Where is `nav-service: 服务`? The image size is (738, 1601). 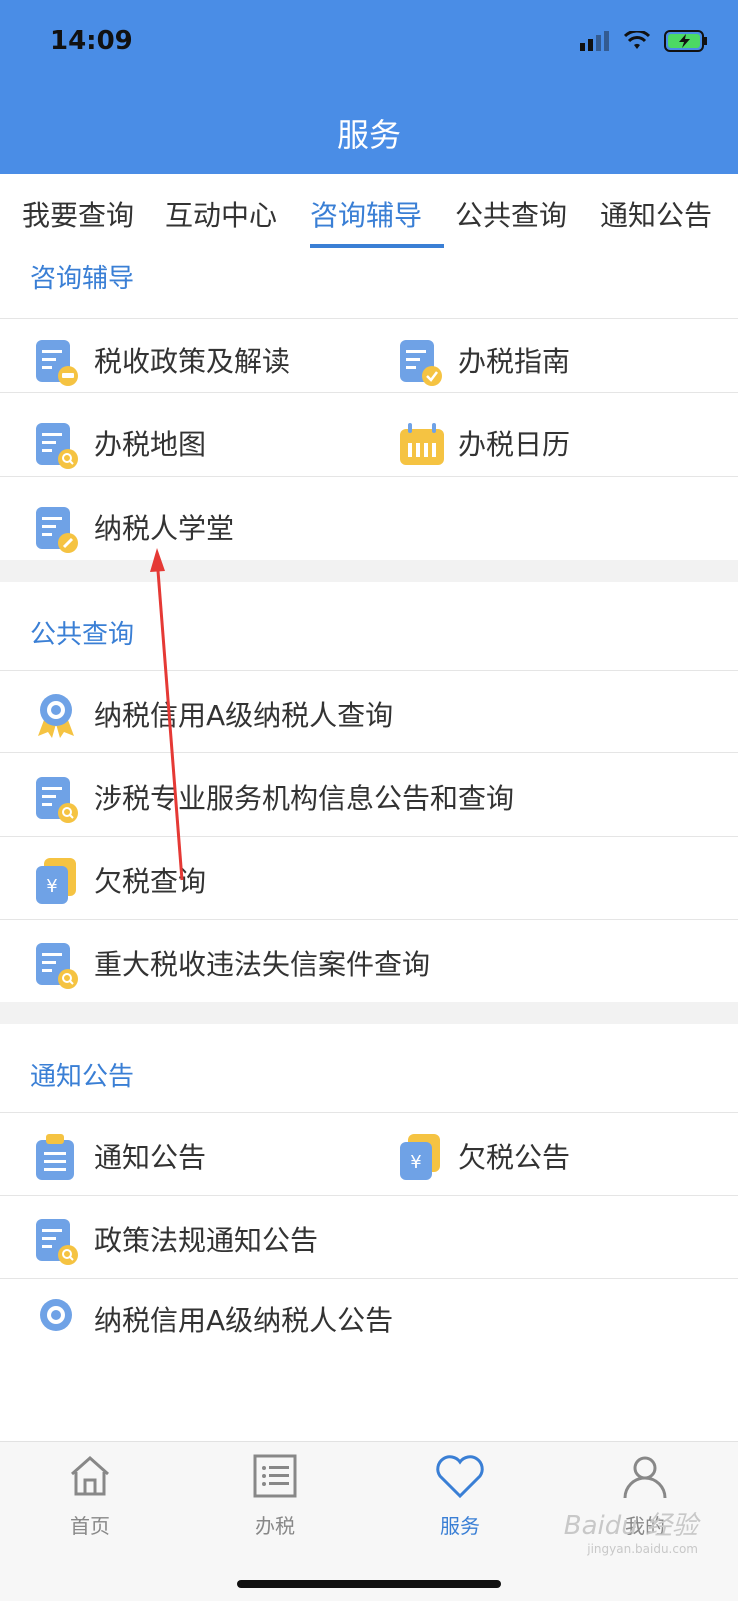 nav-service: 服务 is located at coordinates (460, 1495).